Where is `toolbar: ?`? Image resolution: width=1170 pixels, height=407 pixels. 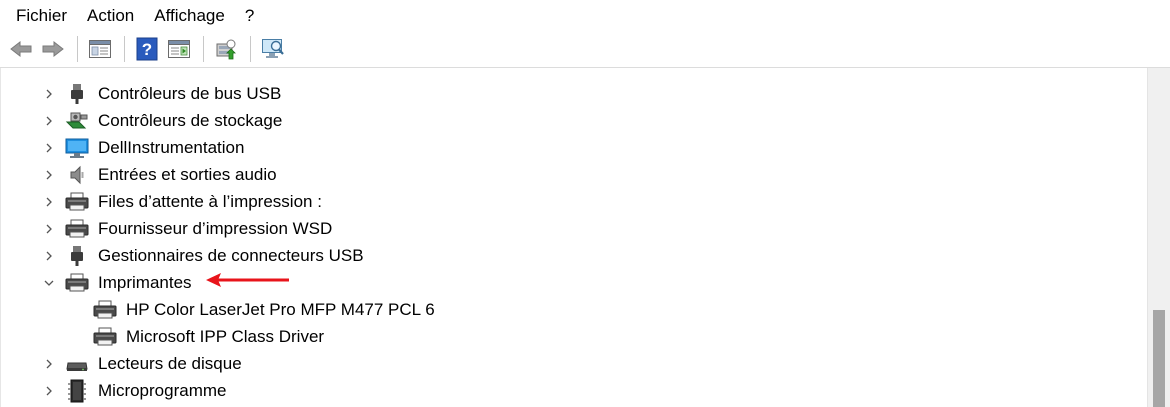 toolbar: ? is located at coordinates (585, 49).